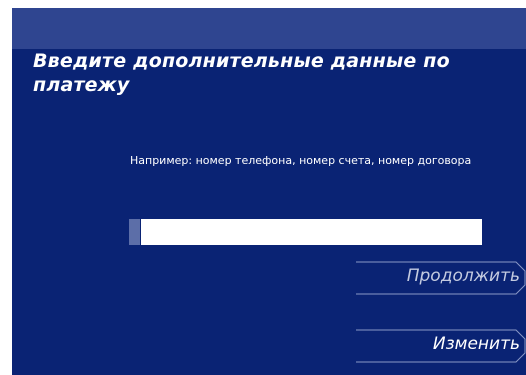 The image size is (526, 375). I want to click on input-focus-marker, so click(134, 232).